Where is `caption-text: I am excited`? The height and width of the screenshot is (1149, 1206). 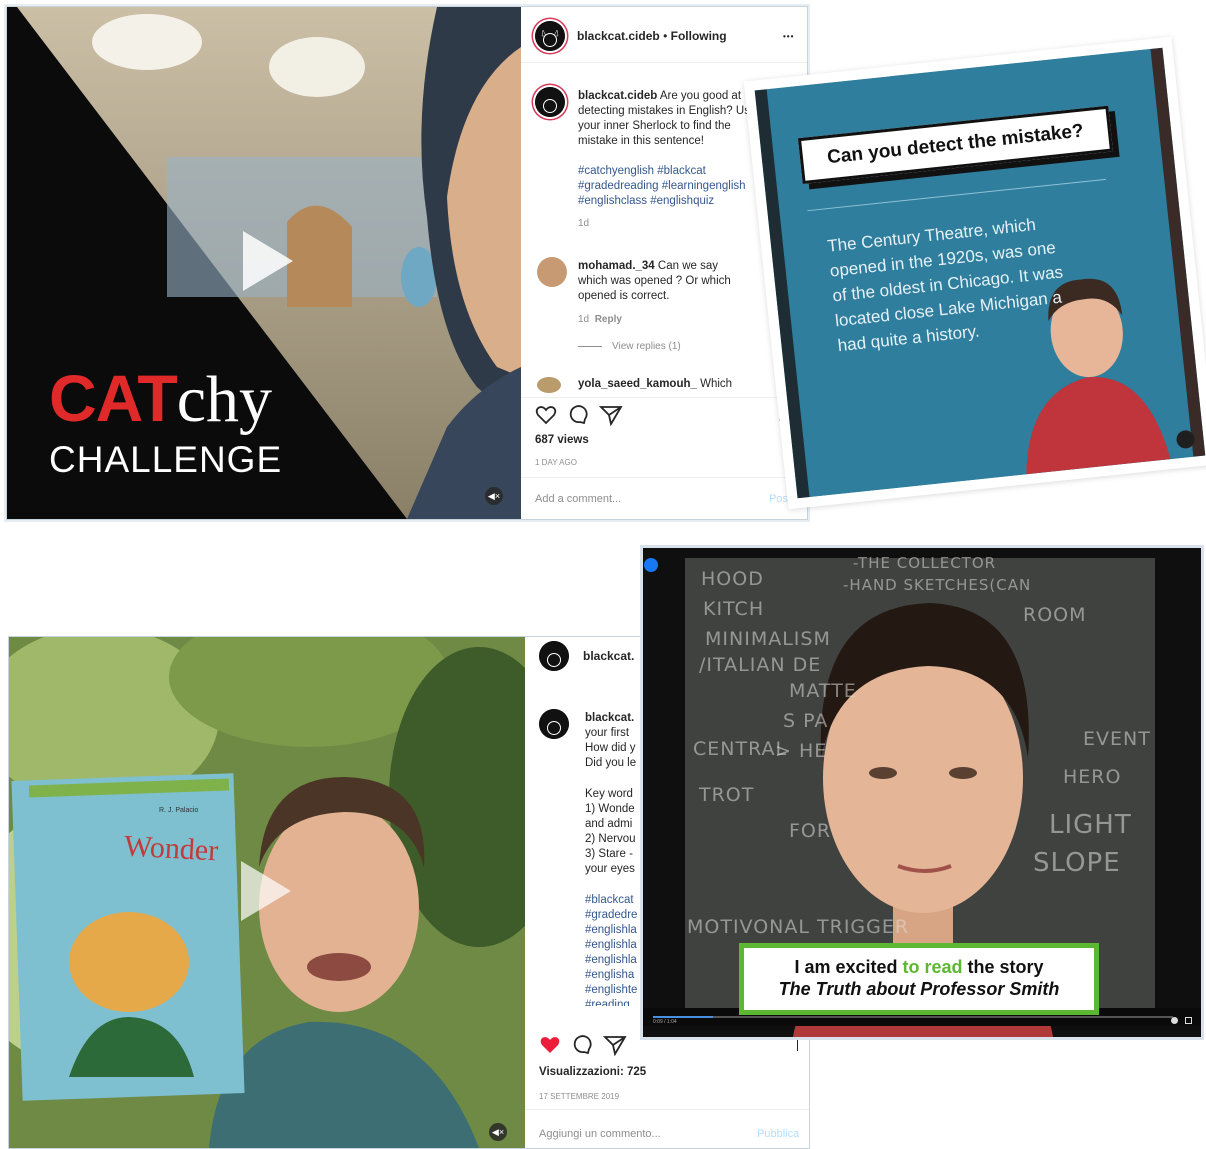 caption-text: I am excited is located at coordinates (848, 967).